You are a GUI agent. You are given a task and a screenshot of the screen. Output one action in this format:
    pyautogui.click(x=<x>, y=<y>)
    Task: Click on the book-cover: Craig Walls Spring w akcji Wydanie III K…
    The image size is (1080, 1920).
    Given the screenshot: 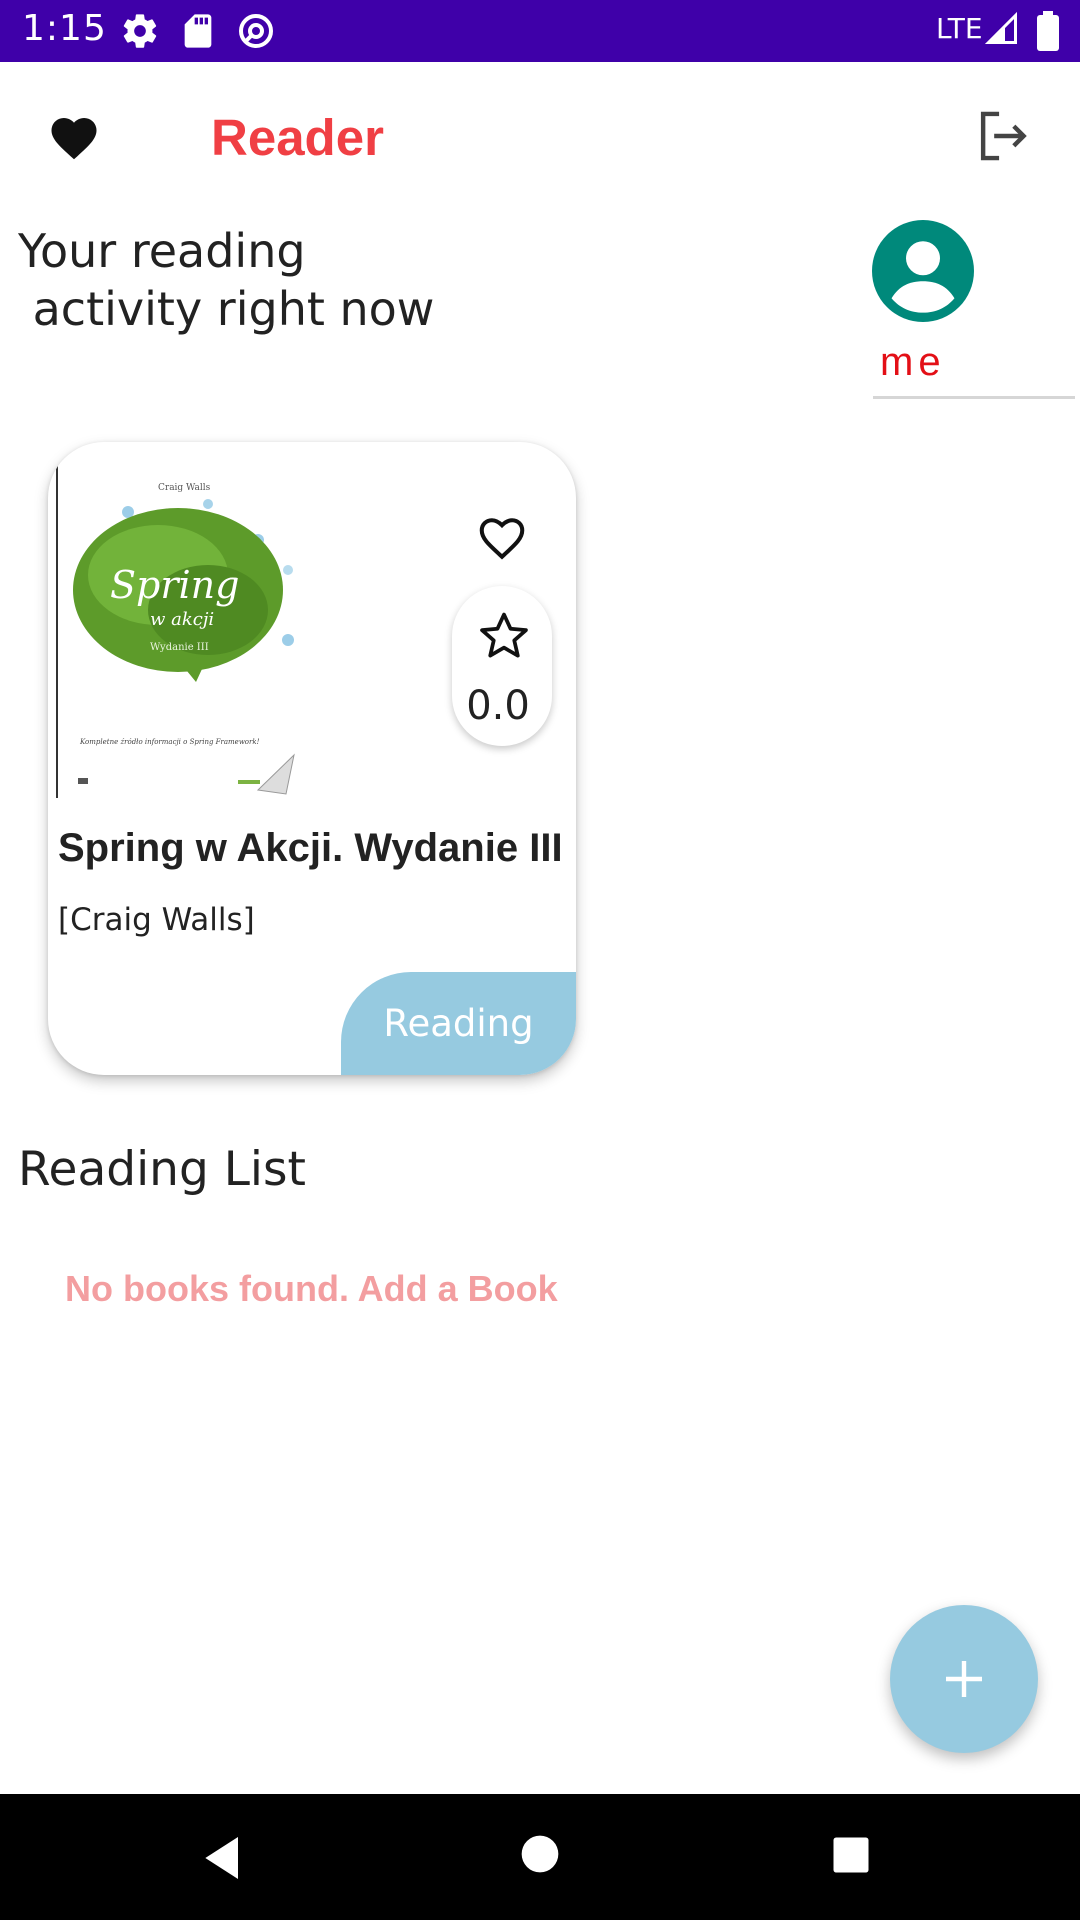 What is the action you would take?
    pyautogui.click(x=179, y=629)
    